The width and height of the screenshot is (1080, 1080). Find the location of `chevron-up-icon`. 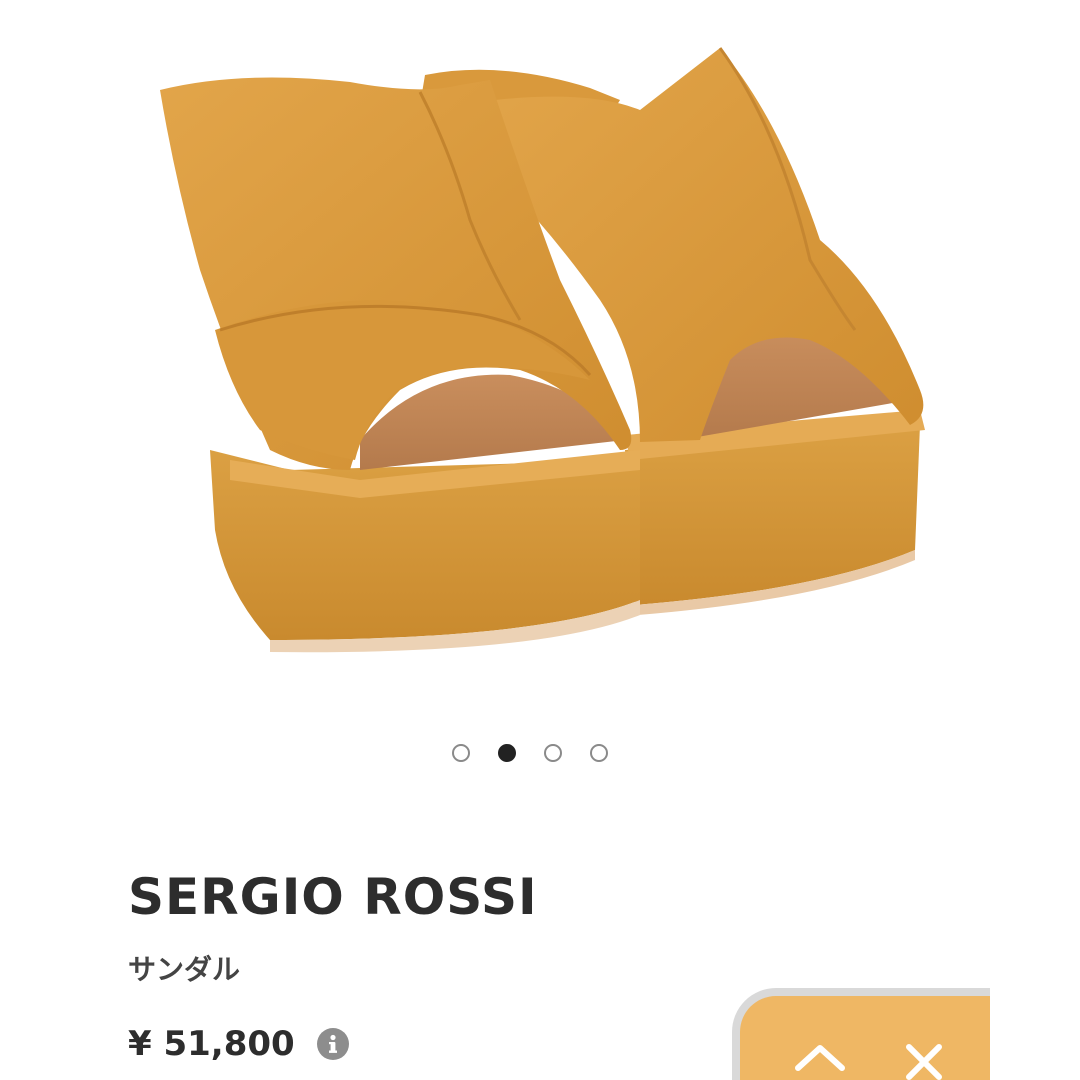

chevron-up-icon is located at coordinates (820, 1058).